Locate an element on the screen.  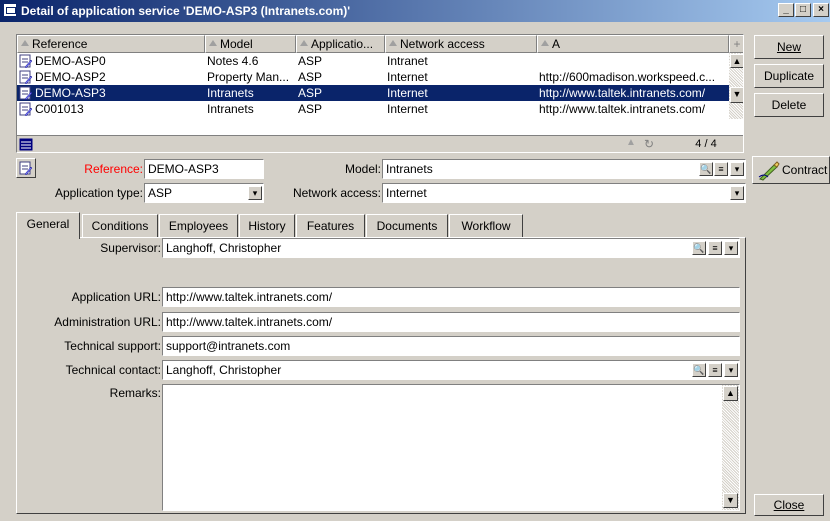
administration-url-input: http://www.taltek.intranets.com/ is located at coordinates (451, 322).